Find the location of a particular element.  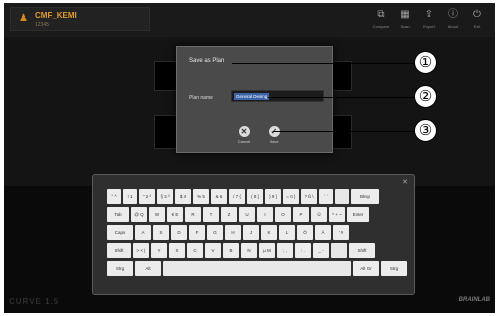

keyboard-key: % 5 is located at coordinates (201, 196).